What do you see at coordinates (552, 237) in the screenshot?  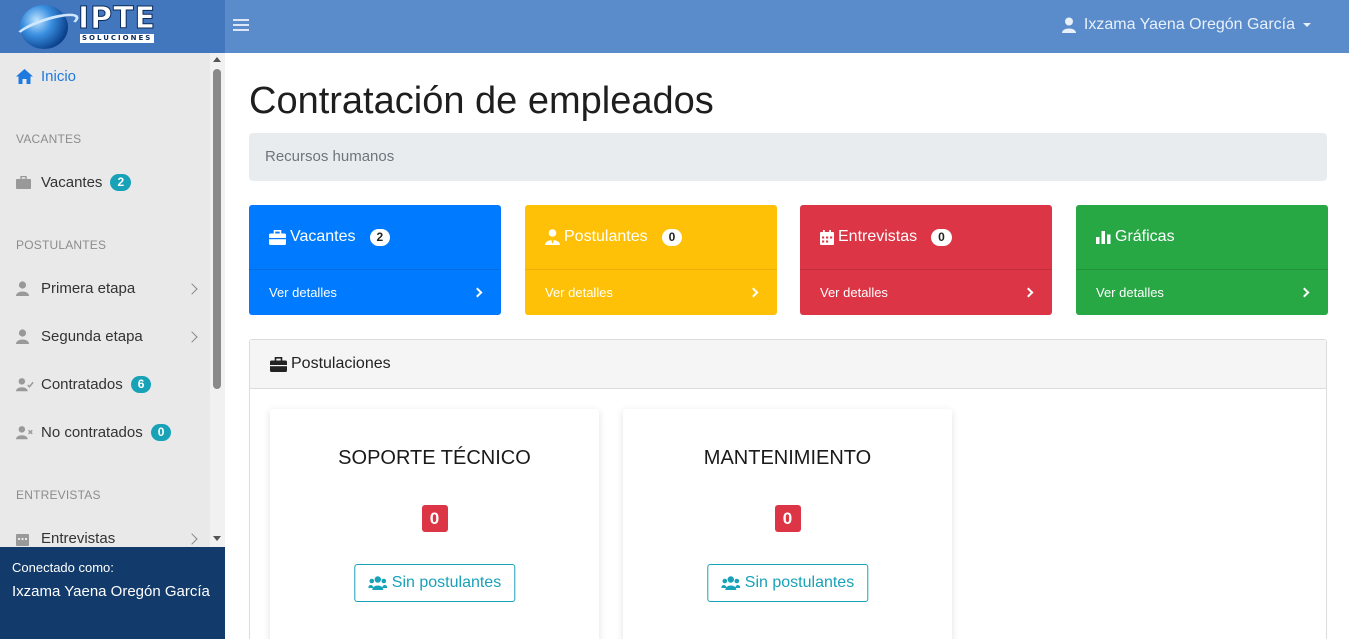 I see `user-tie-icon` at bounding box center [552, 237].